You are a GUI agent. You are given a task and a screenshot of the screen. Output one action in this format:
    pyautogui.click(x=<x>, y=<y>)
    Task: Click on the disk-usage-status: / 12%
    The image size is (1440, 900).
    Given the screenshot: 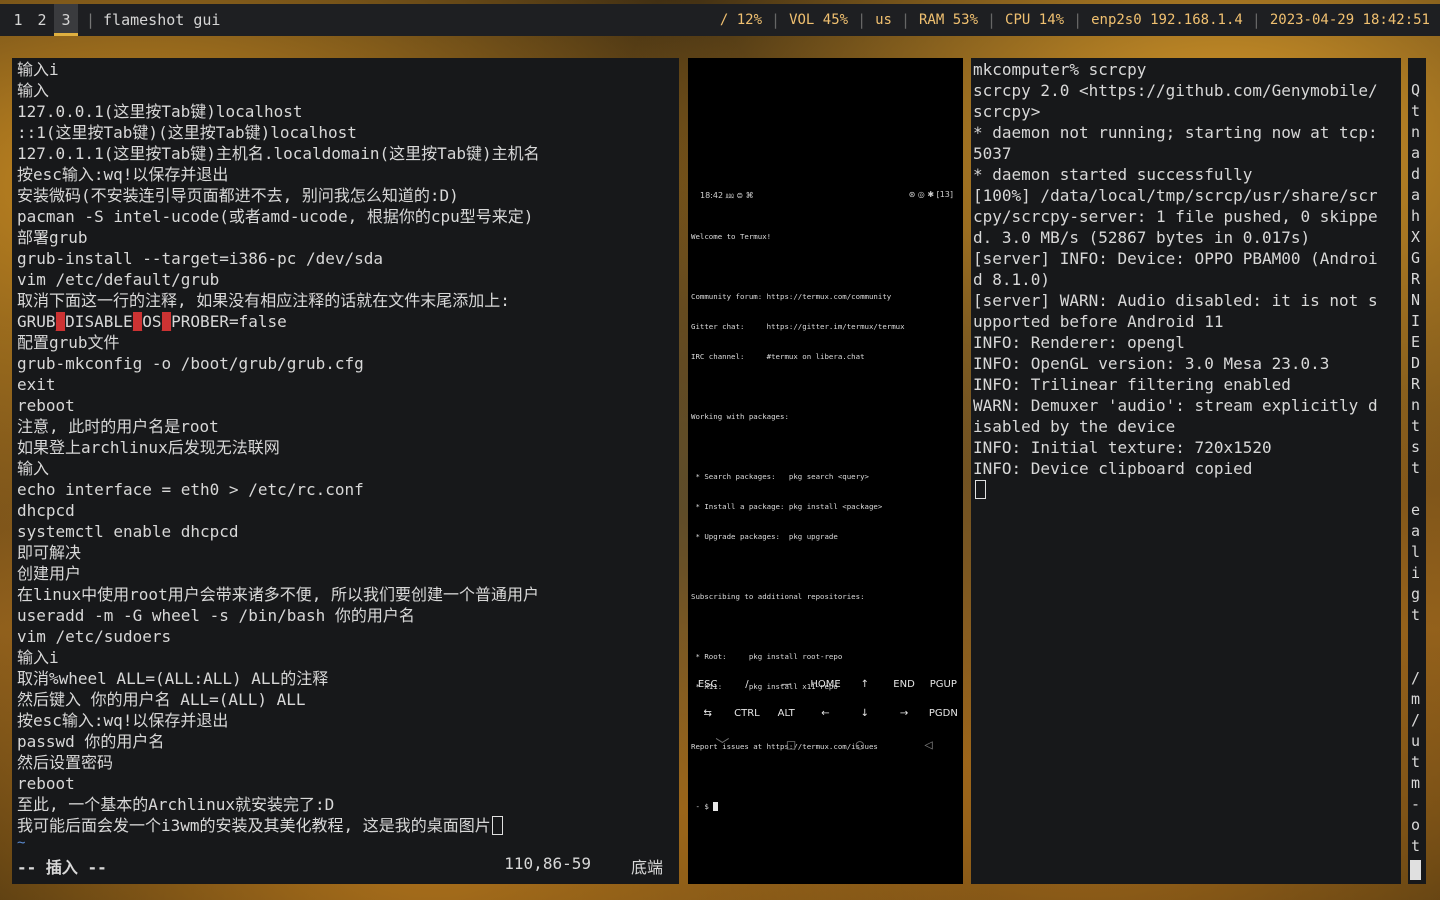 What is the action you would take?
    pyautogui.click(x=741, y=20)
    